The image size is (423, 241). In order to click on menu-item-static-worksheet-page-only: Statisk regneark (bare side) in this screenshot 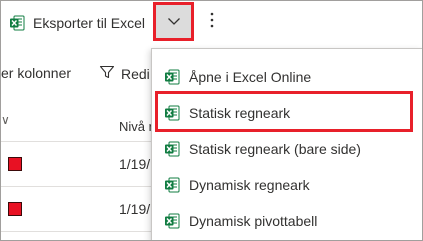, I will do `click(287, 149)`.